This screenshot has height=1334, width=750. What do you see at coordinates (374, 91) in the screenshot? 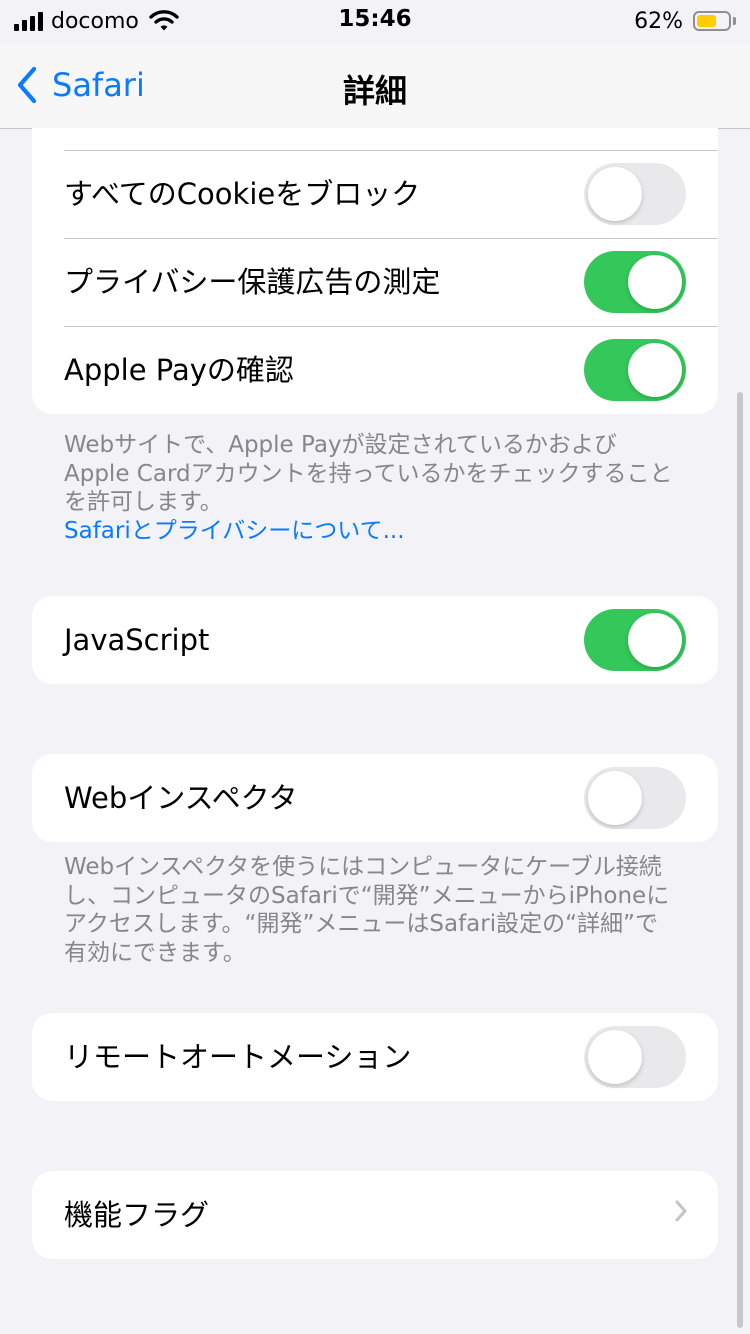
I see `page-title: 詳細` at bounding box center [374, 91].